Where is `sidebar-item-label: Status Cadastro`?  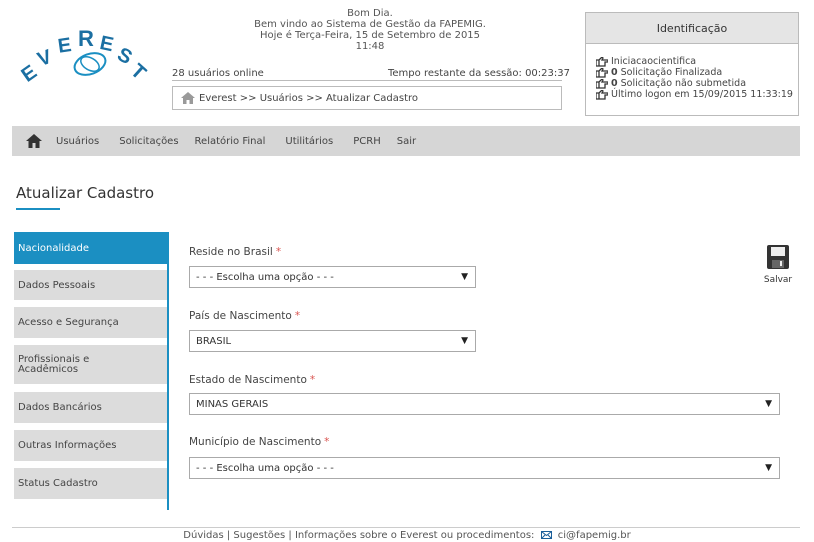 sidebar-item-label: Status Cadastro is located at coordinates (58, 483).